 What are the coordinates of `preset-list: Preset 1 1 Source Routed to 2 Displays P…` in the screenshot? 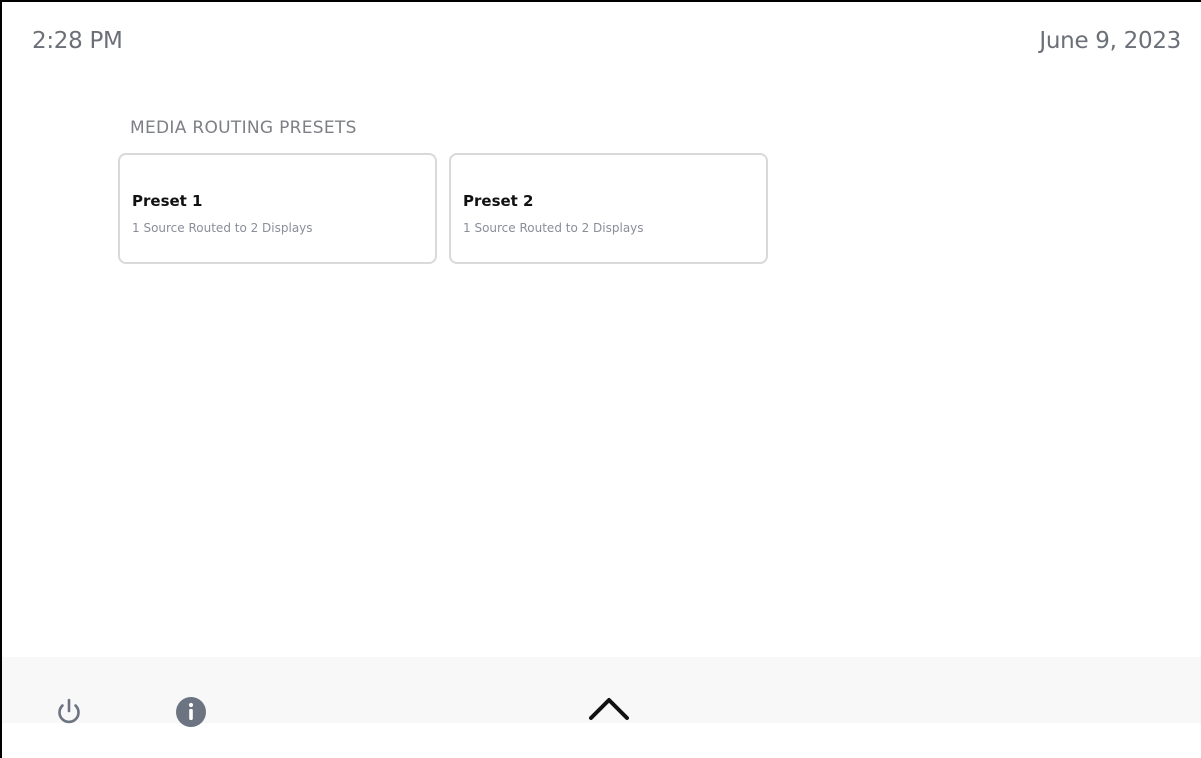 It's located at (443, 208).